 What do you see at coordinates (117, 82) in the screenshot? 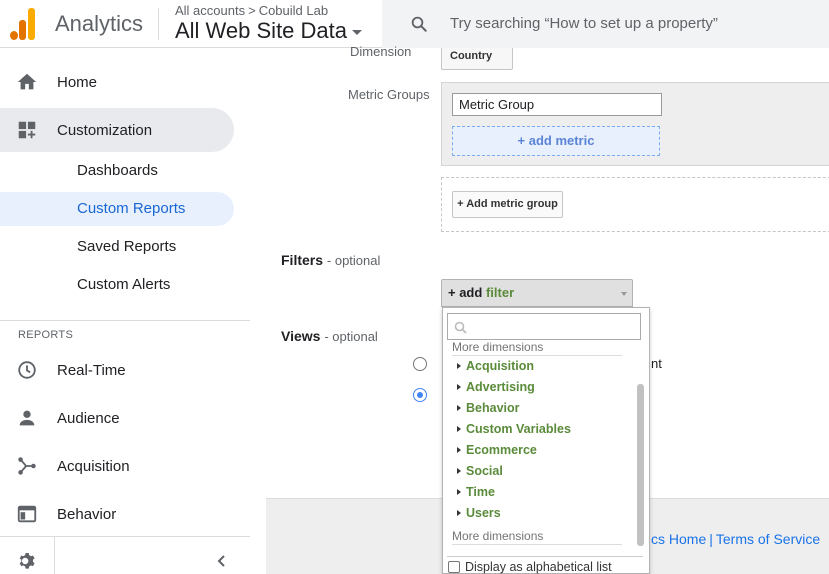
I see `sidebar-item-home: Home` at bounding box center [117, 82].